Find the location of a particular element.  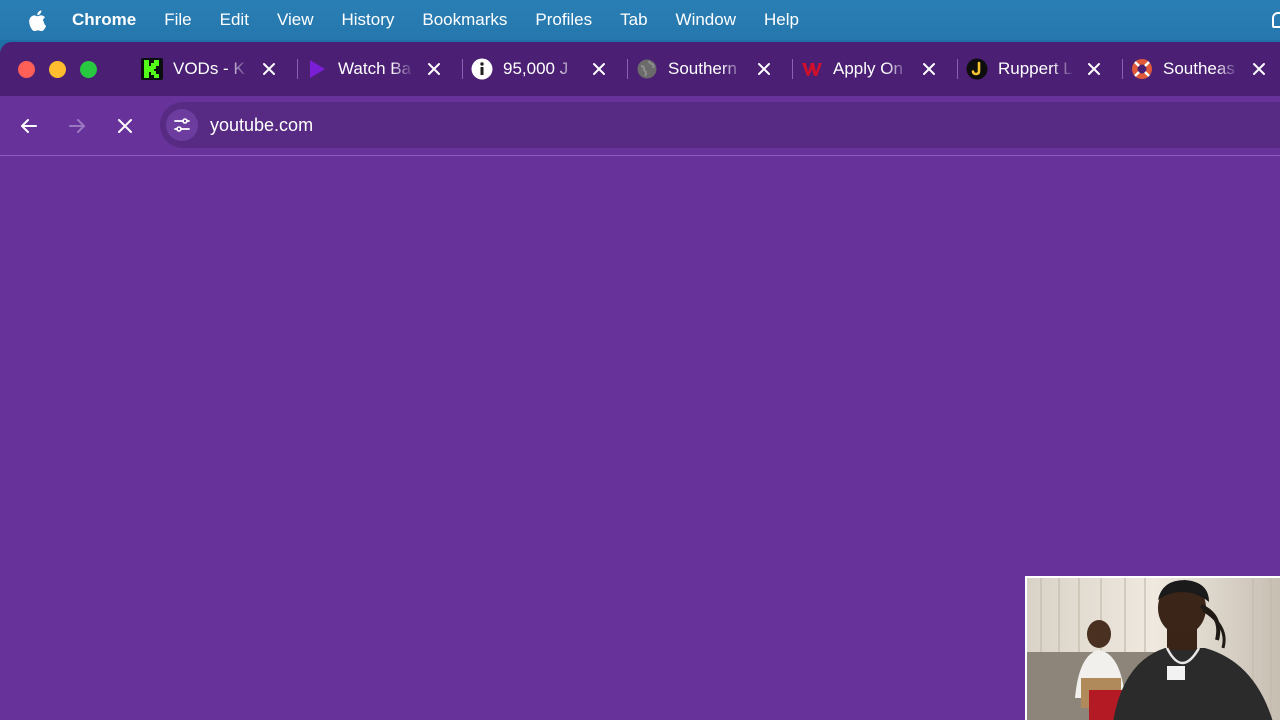

menu-bookmarks: Bookmarks is located at coordinates (464, 20).